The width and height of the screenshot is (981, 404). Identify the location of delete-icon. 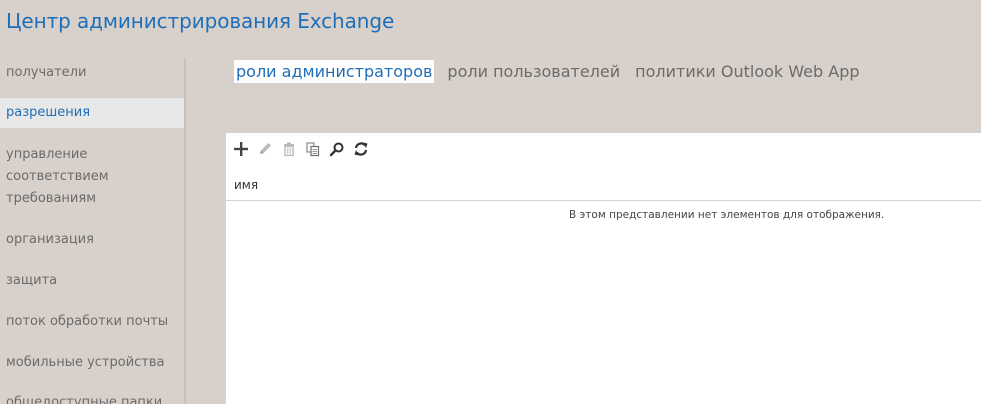
(289, 149).